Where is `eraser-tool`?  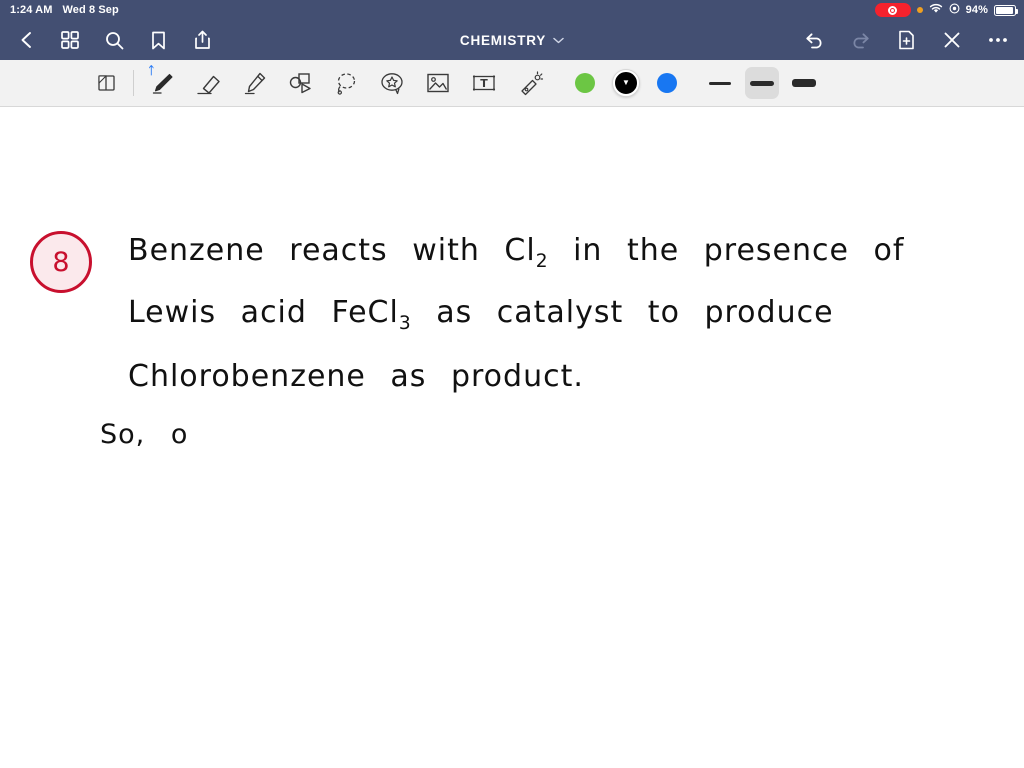 eraser-tool is located at coordinates (208, 83).